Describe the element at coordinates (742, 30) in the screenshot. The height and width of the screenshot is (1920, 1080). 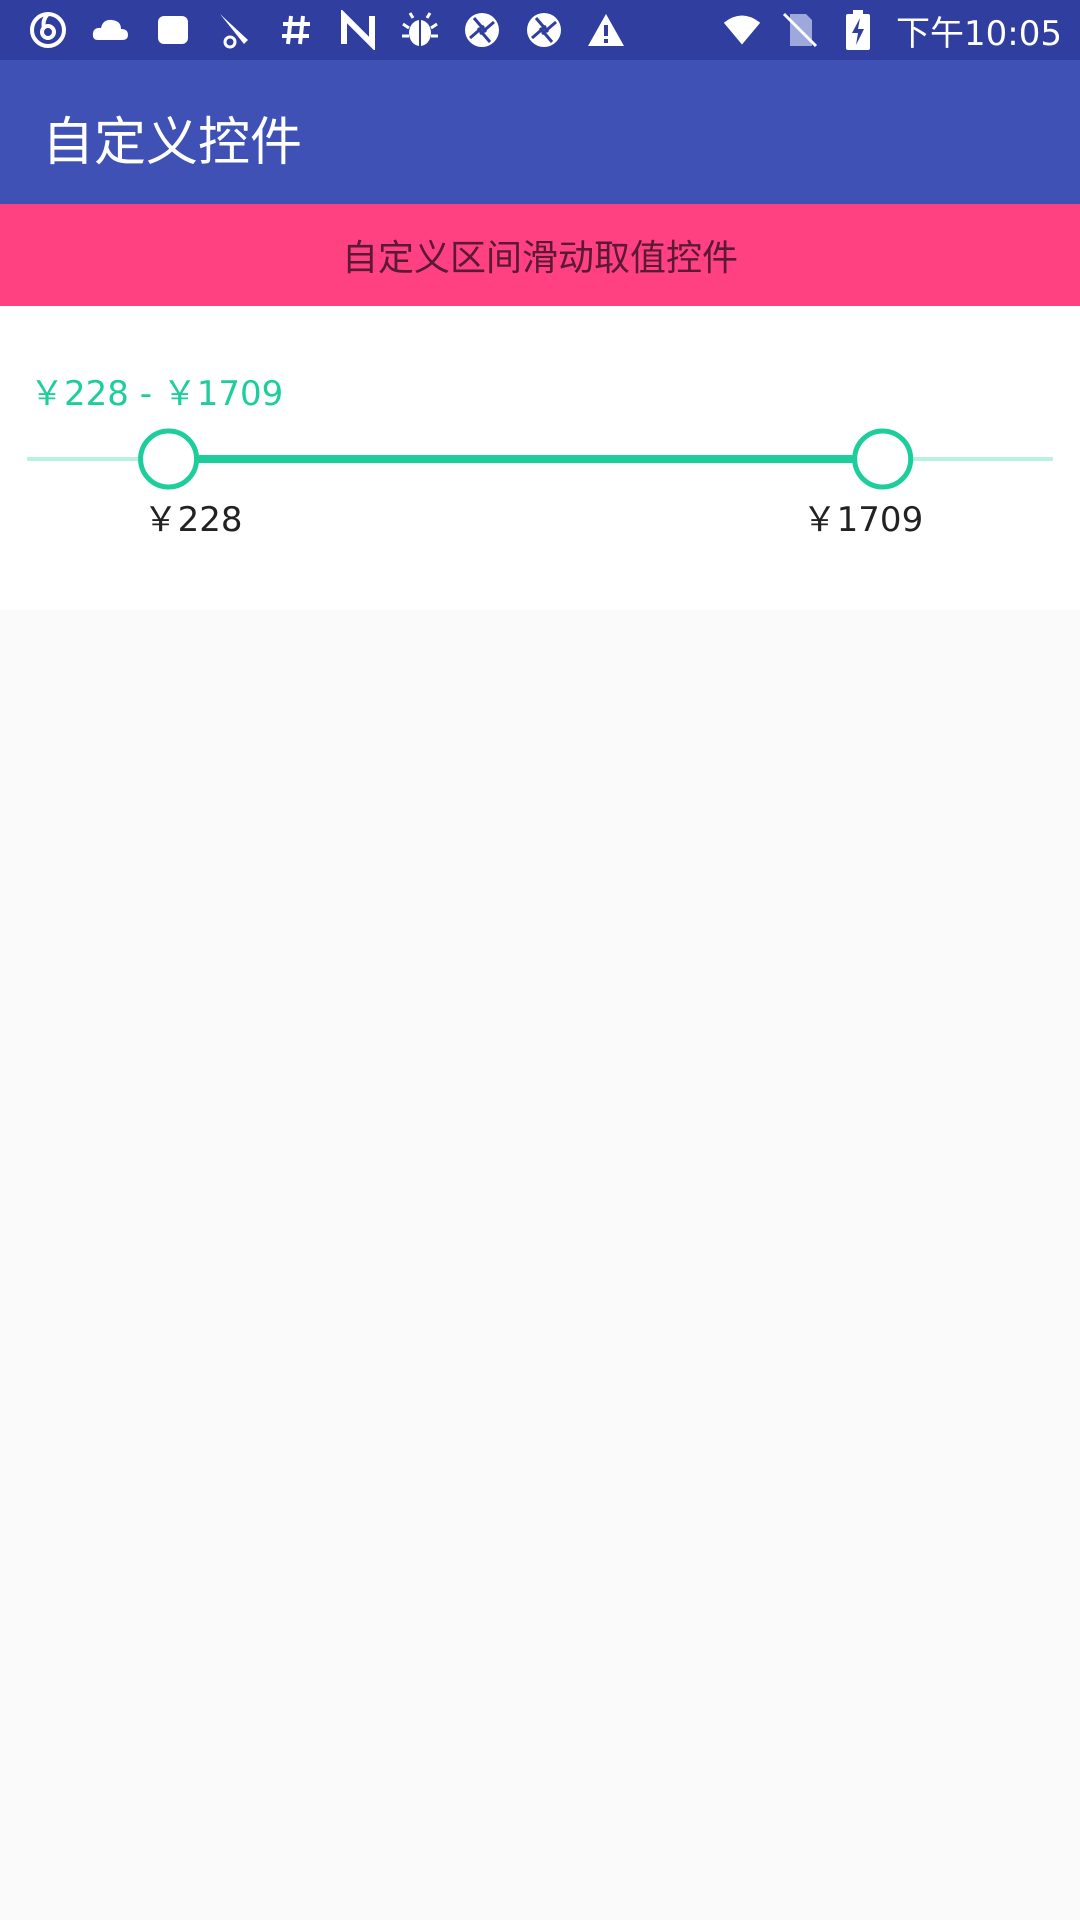
I see `wifi-icon` at that location.